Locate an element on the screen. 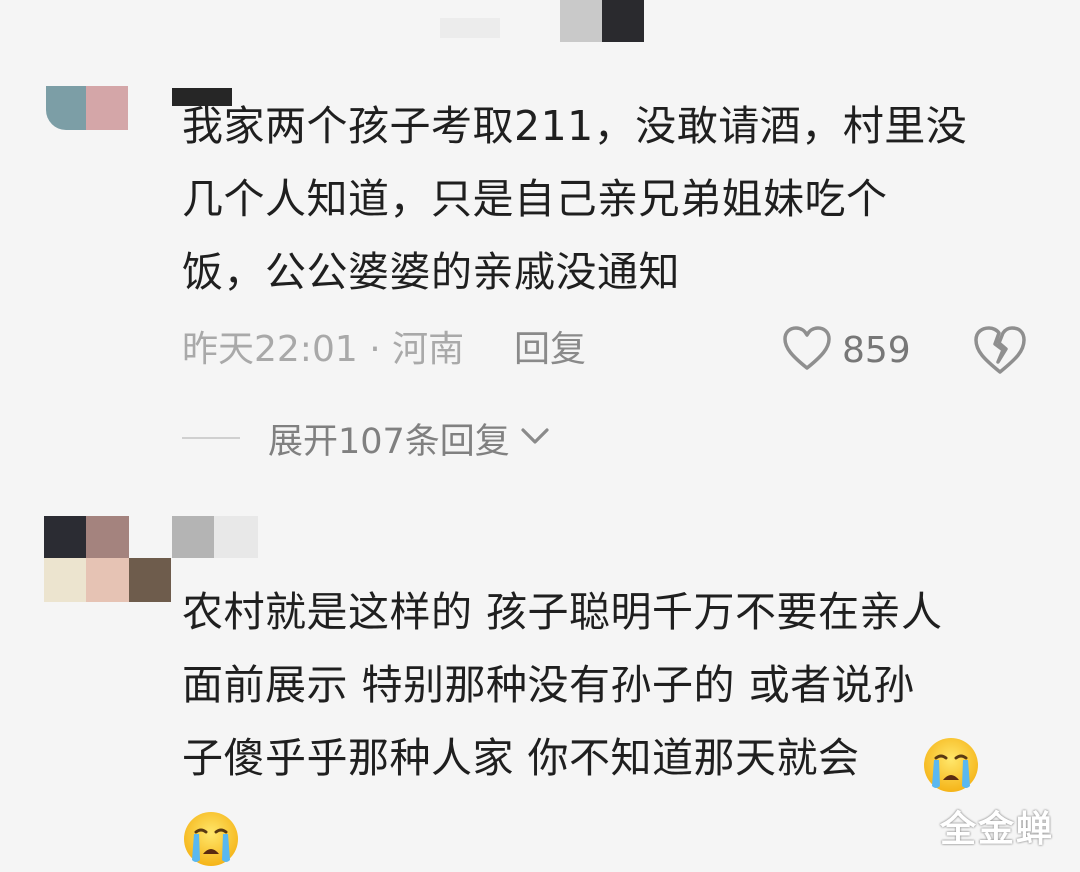 The width and height of the screenshot is (1080, 872). expand-replies-label: 展开107条回复 is located at coordinates (389, 441).